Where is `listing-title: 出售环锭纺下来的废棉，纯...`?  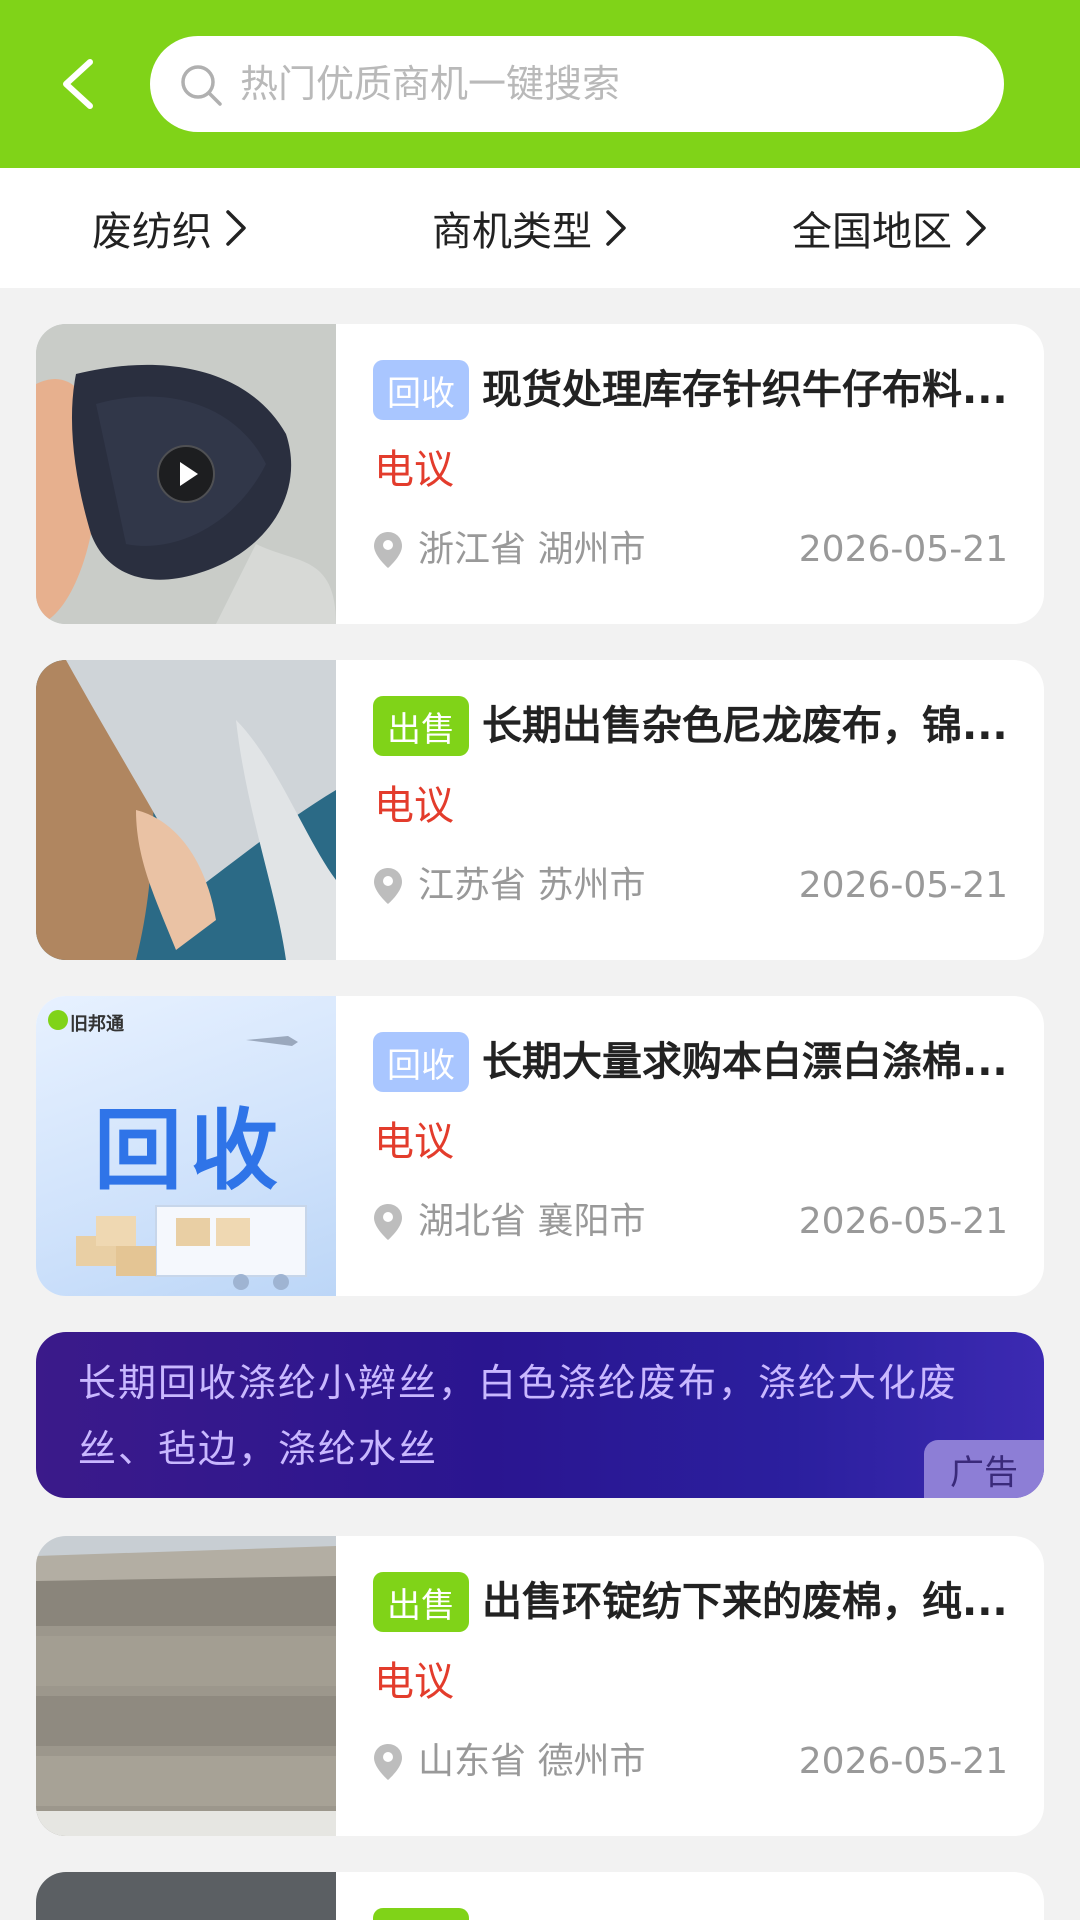
listing-title: 出售环锭纺下来的废棉，纯... is located at coordinates (745, 1602).